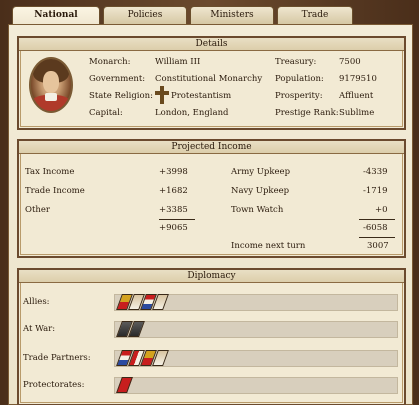 This screenshot has height=405, width=419. I want to click on monarch-portrait, so click(51, 85).